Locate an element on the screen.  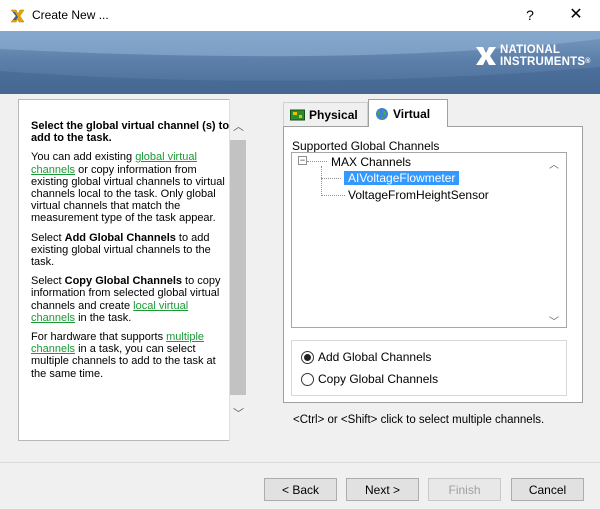
channel-mode-group is located at coordinates (429, 368).